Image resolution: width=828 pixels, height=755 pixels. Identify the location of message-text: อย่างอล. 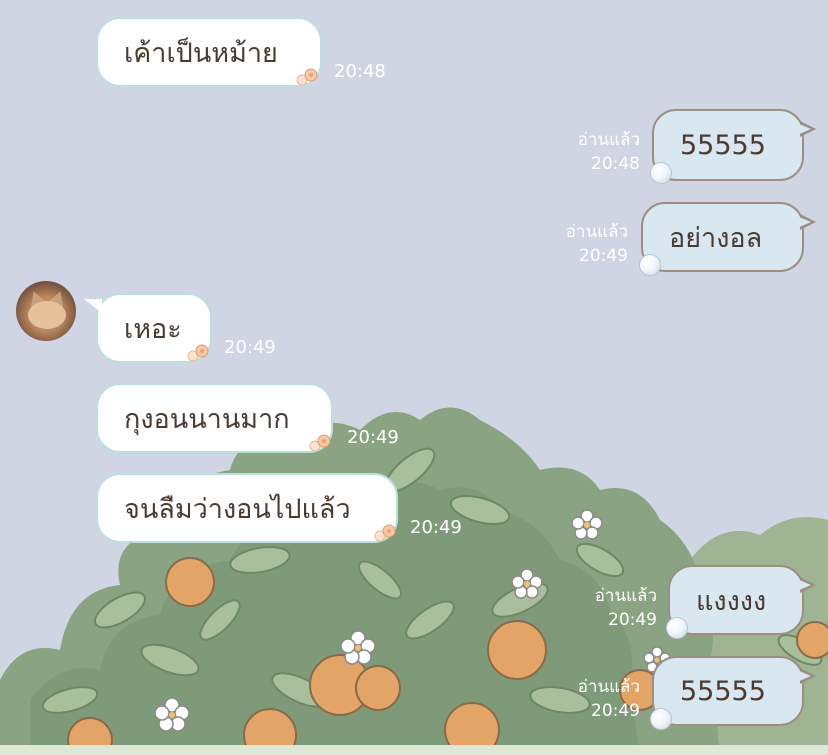
(716, 238).